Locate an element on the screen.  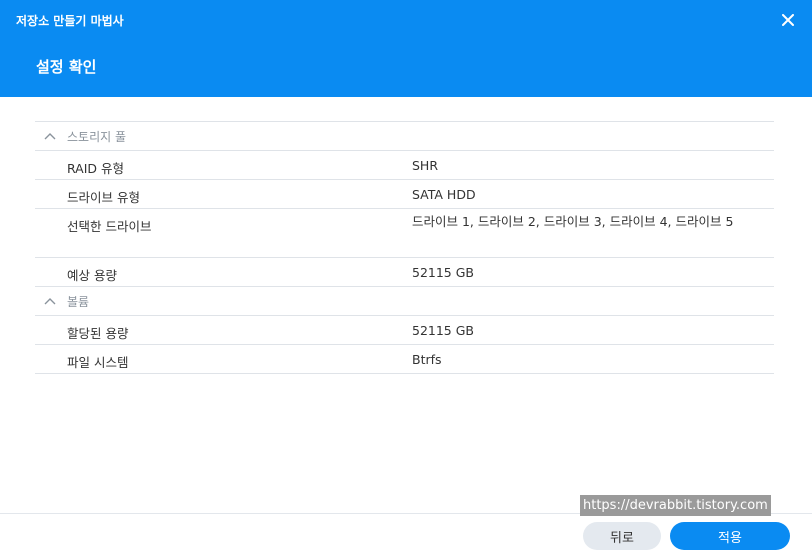
table-row: 드라이브 유형 SATA HDD is located at coordinates (404, 194).